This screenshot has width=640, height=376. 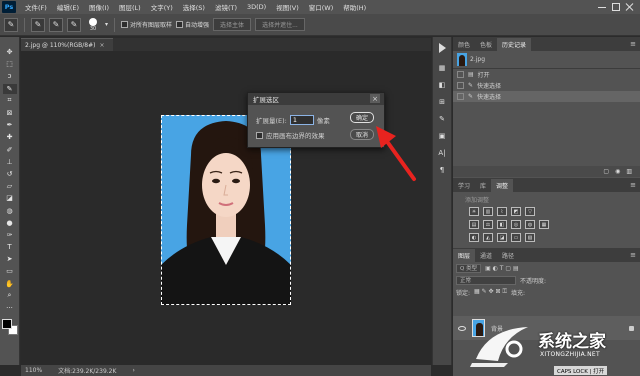 What do you see at coordinates (486, 44) in the screenshot?
I see `tab-swatches: 色板` at bounding box center [486, 44].